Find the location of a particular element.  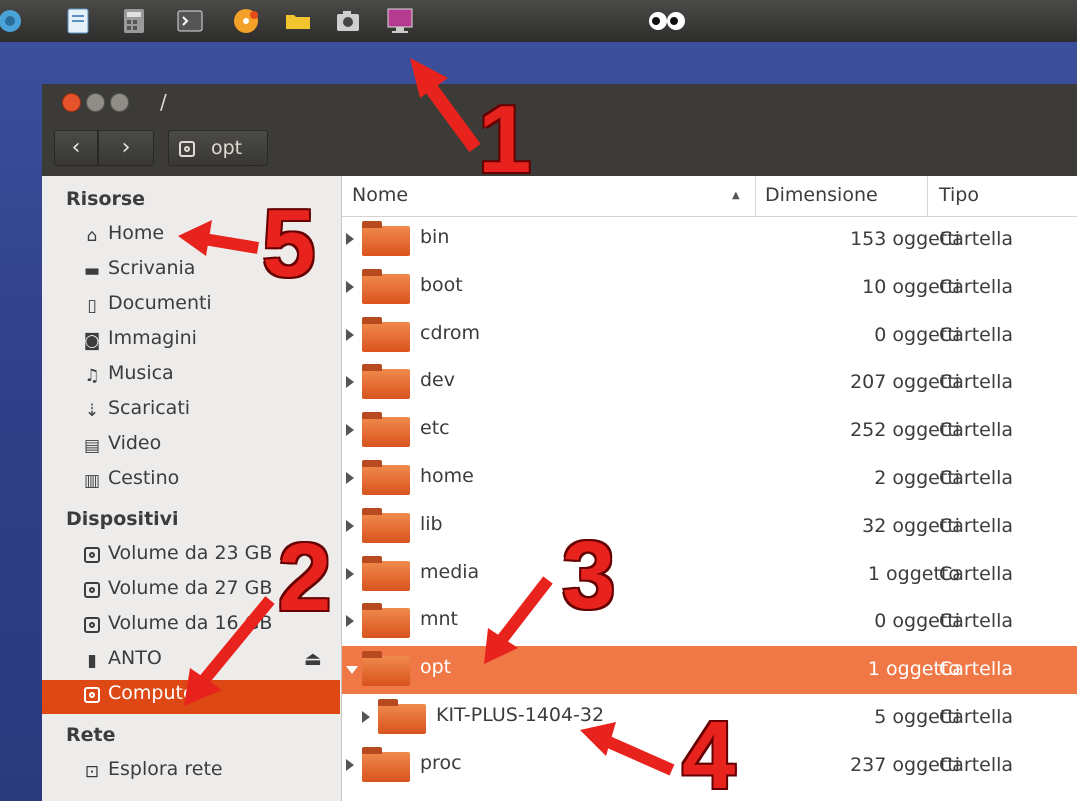

annotation-number-2: 2 is located at coordinates (305, 577).